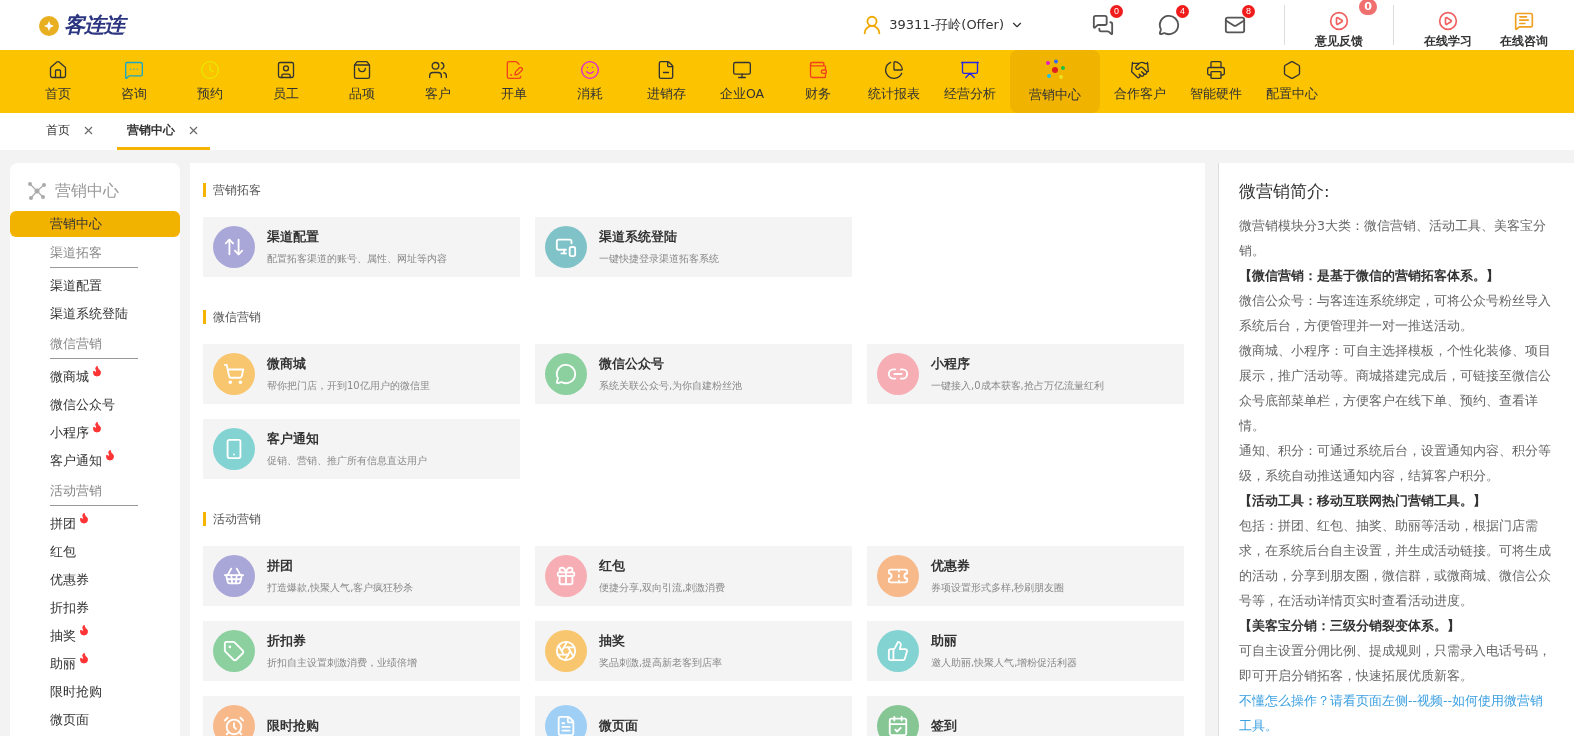 This screenshot has height=736, width=1574. What do you see at coordinates (210, 81) in the screenshot?
I see `nav-item: 预约` at bounding box center [210, 81].